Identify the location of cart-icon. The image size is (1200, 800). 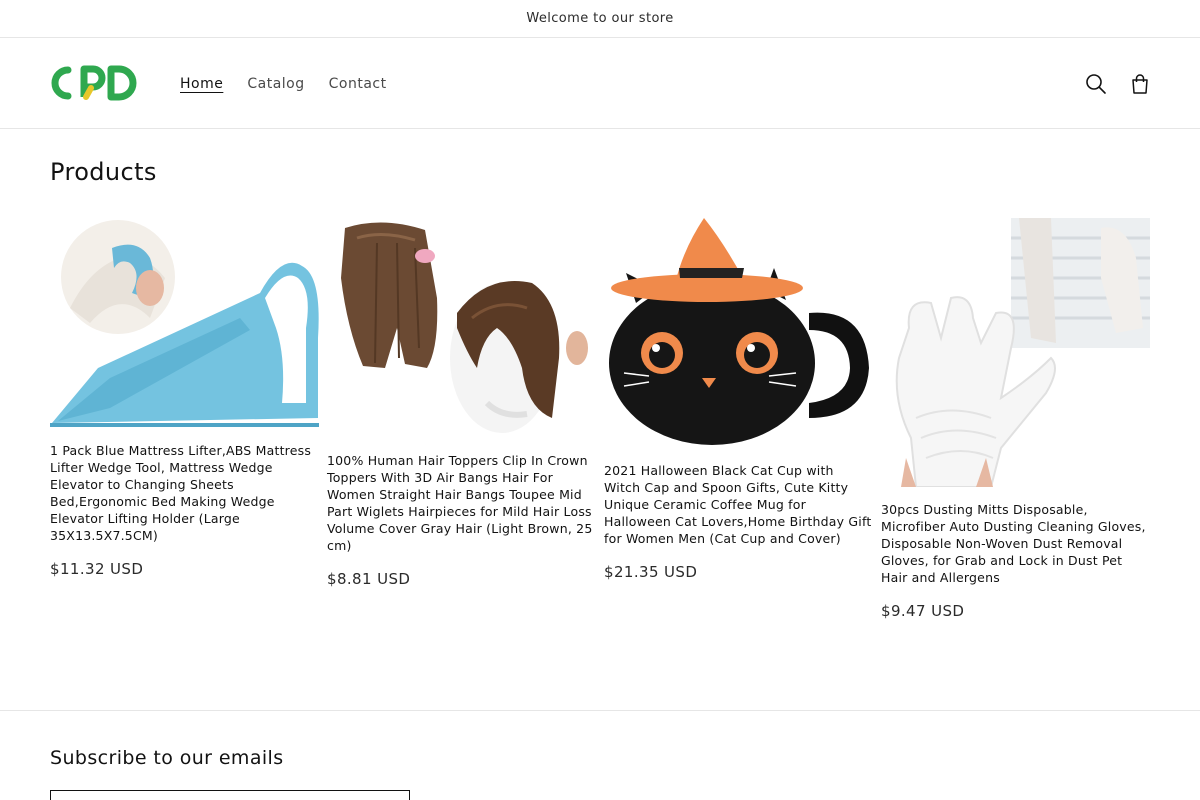
(1140, 84).